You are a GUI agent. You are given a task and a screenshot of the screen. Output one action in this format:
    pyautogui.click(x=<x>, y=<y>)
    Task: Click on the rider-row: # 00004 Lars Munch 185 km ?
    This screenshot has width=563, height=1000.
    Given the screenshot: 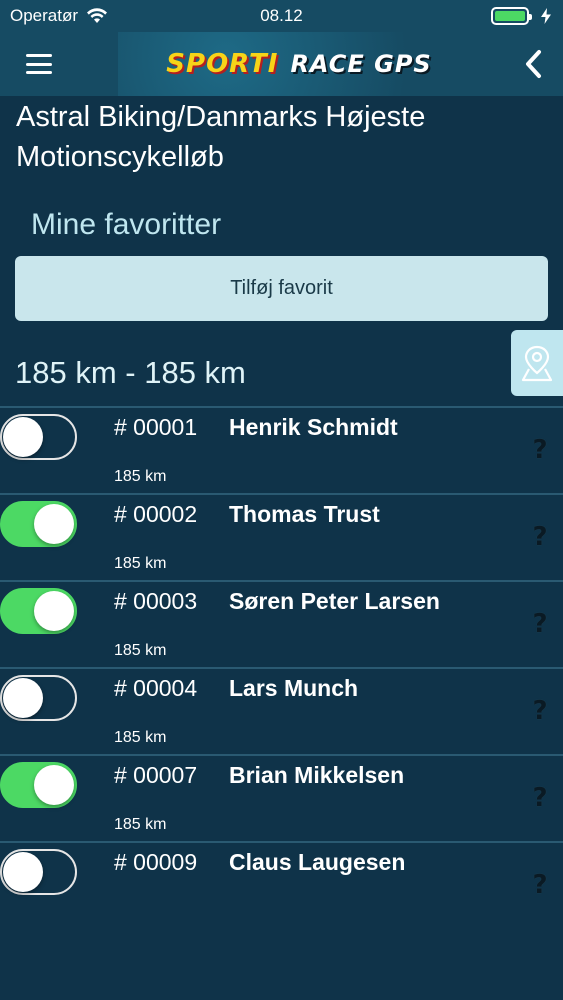 What is the action you would take?
    pyautogui.click(x=281, y=710)
    